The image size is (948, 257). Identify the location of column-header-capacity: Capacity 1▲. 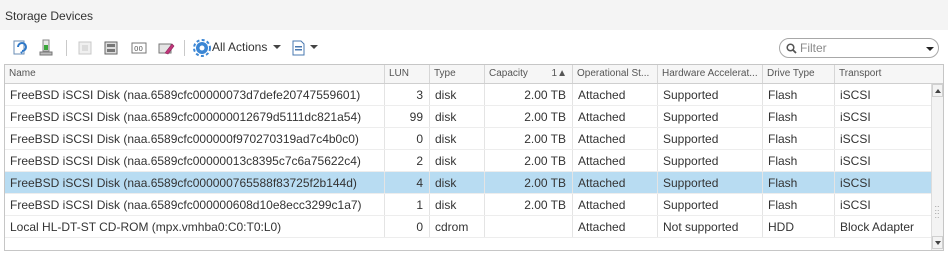
(529, 74).